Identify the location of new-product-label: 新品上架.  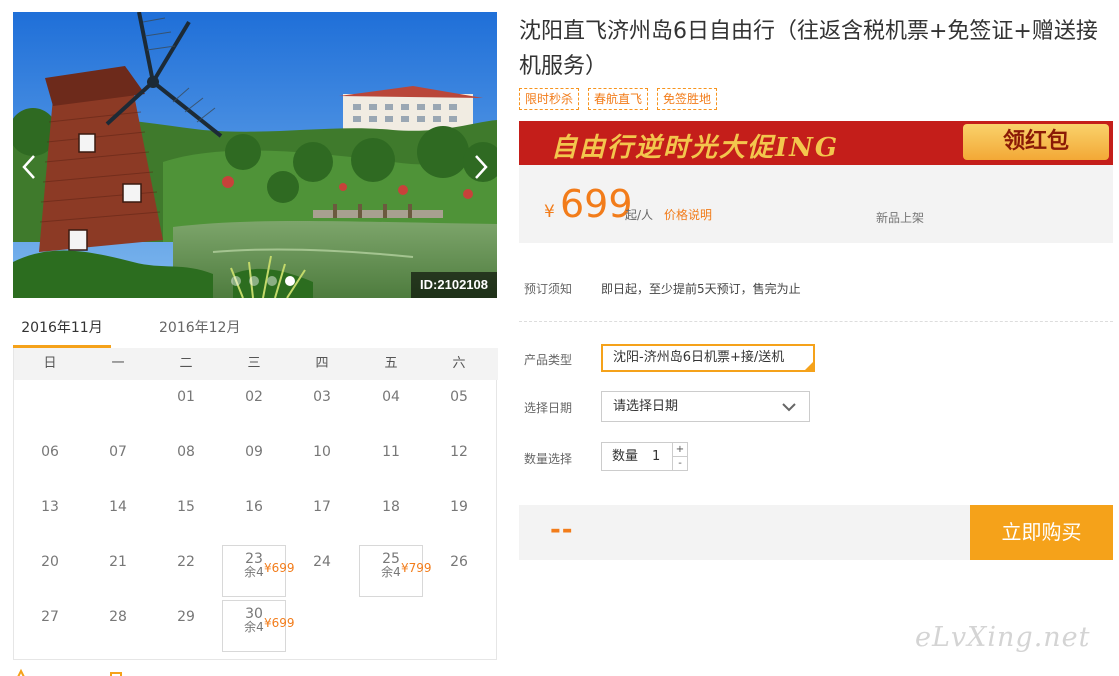
(900, 218).